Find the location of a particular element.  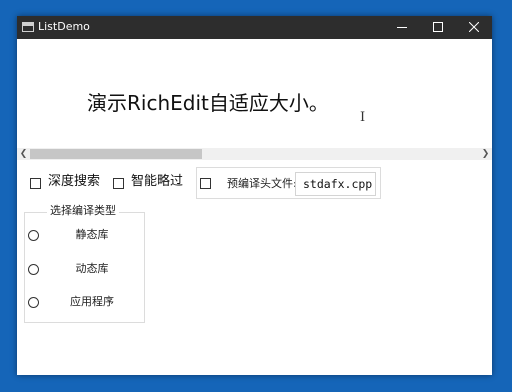

horizontal-scrollbar: ❮ ❯ is located at coordinates (254, 154).